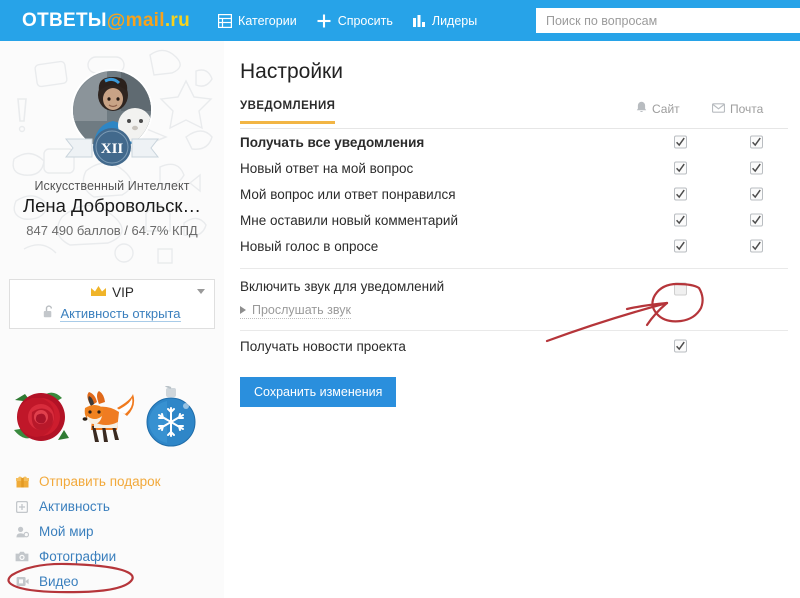  Describe the element at coordinates (123, 292) in the screenshot. I see `vip-label: VIP` at that location.